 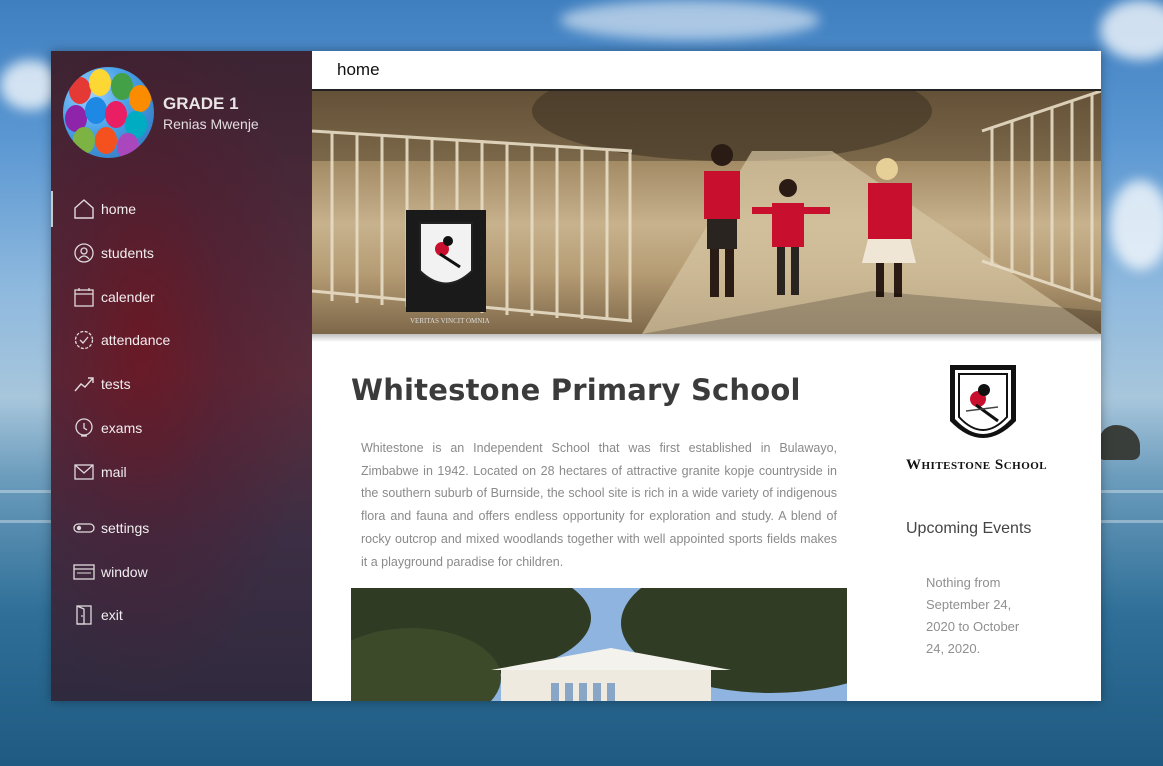 What do you see at coordinates (977, 465) in the screenshot?
I see `school-logo-text: Whitestone School` at bounding box center [977, 465].